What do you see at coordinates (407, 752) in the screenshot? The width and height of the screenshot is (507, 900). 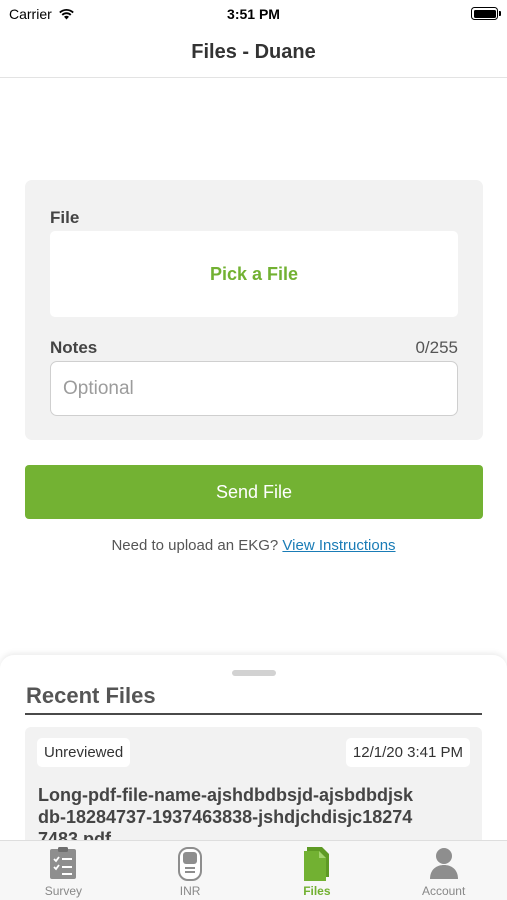 I see `file-date: 12/1/20 3:41 PM` at bounding box center [407, 752].